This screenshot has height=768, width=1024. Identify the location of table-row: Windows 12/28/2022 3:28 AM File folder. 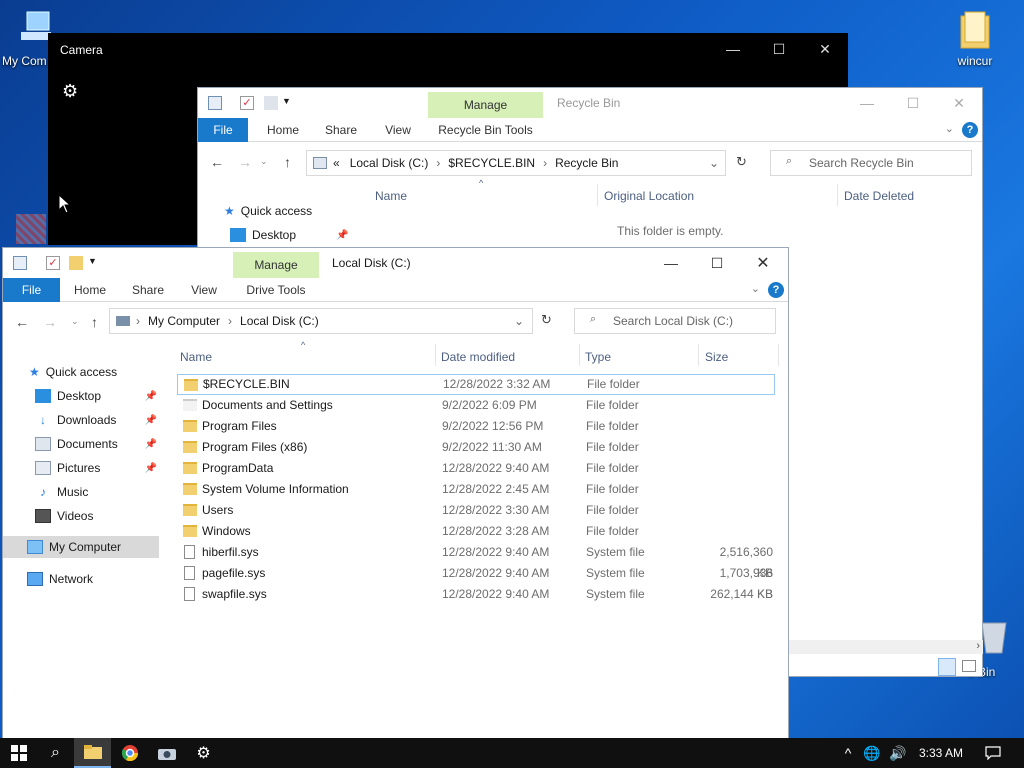
(476, 531).